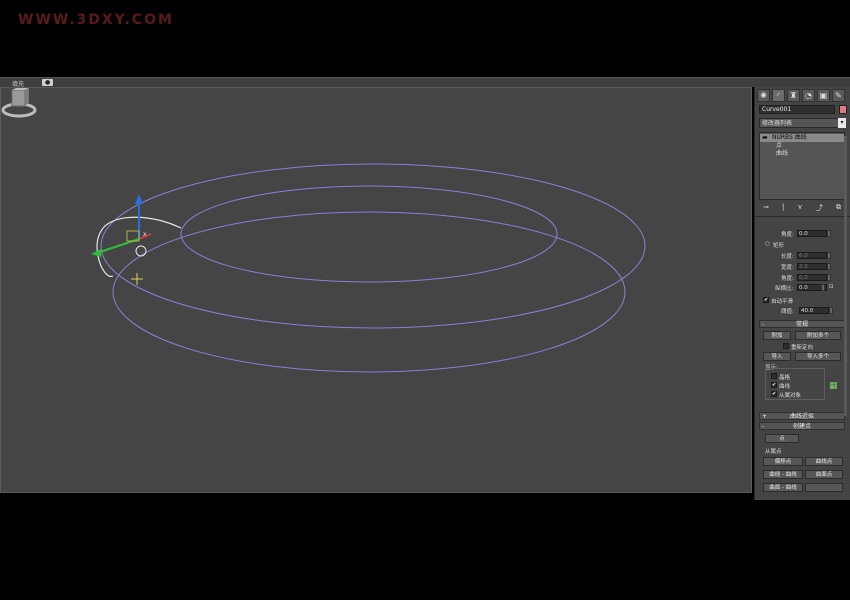 The height and width of the screenshot is (600, 850). I want to click on configure-sets-icon: ⧉, so click(838, 208).